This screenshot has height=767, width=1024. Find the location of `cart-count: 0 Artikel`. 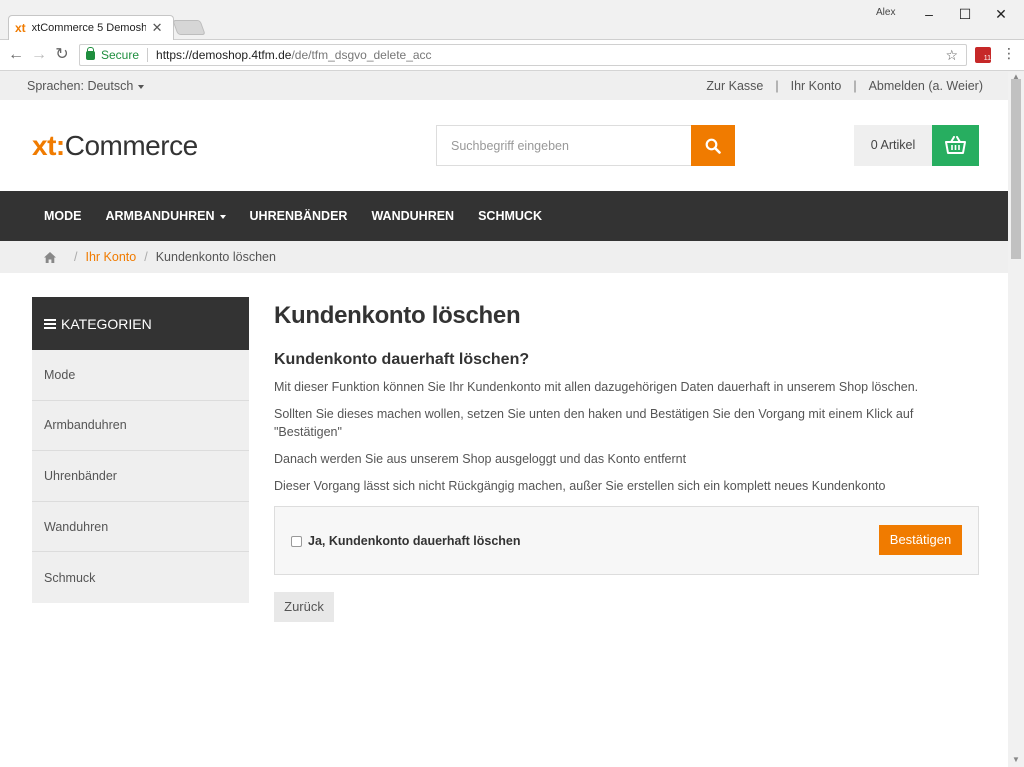

cart-count: 0 Artikel is located at coordinates (893, 145).